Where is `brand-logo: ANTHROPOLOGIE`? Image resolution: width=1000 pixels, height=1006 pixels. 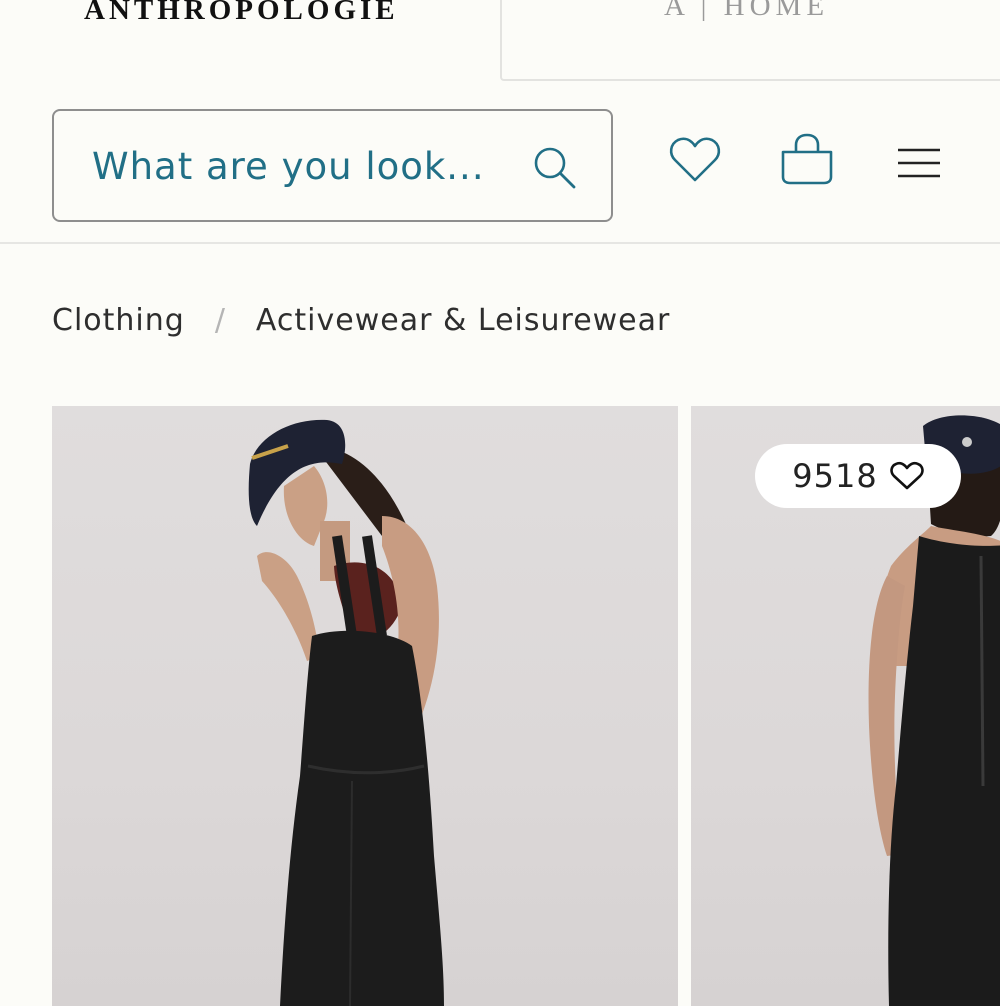
brand-logo: ANTHROPOLOGIE is located at coordinates (241, 13).